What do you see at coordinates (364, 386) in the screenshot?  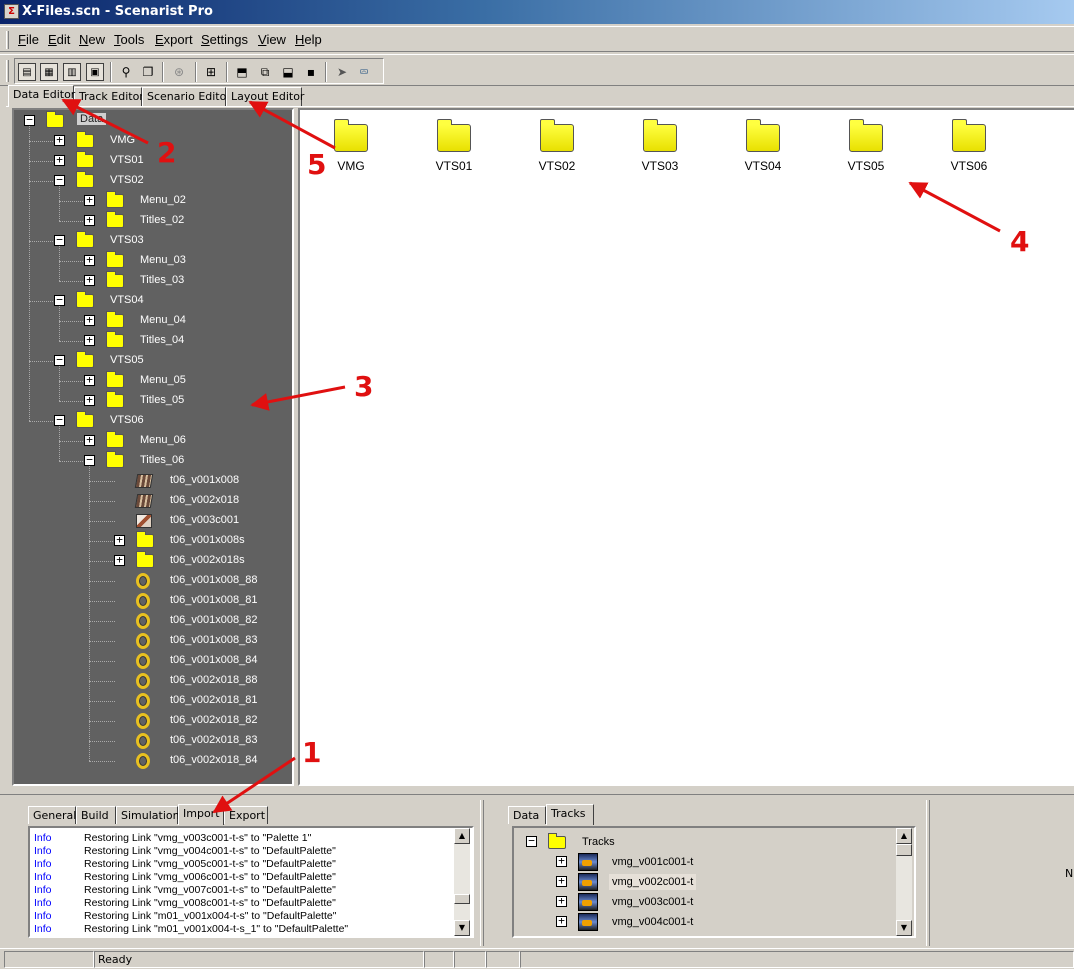 I see `annotation-3: 3` at bounding box center [364, 386].